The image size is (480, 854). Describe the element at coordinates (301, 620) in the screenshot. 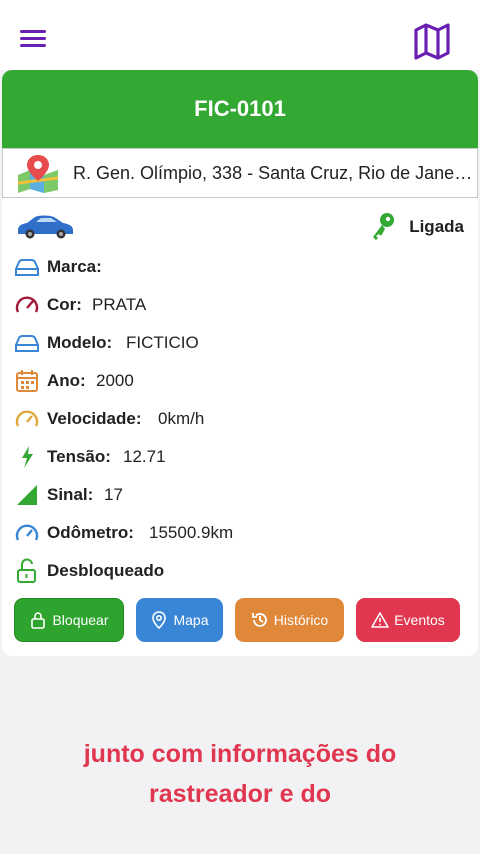

I see `historico-label: Histórico` at that location.